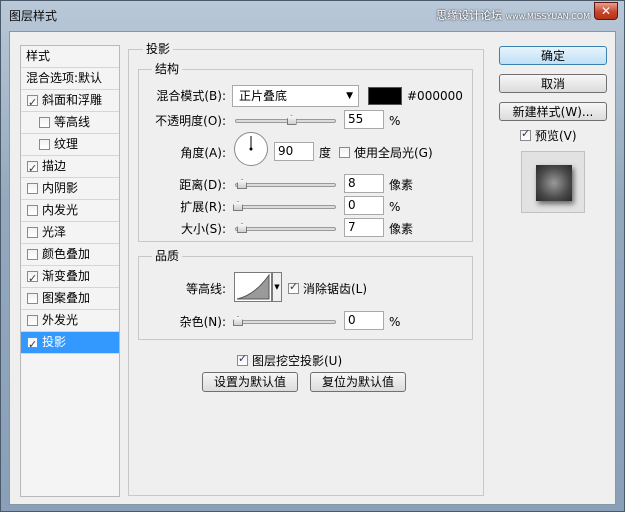 Image resolution: width=625 pixels, height=512 pixels. I want to click on style-item: 颜色叠加, so click(70, 255).